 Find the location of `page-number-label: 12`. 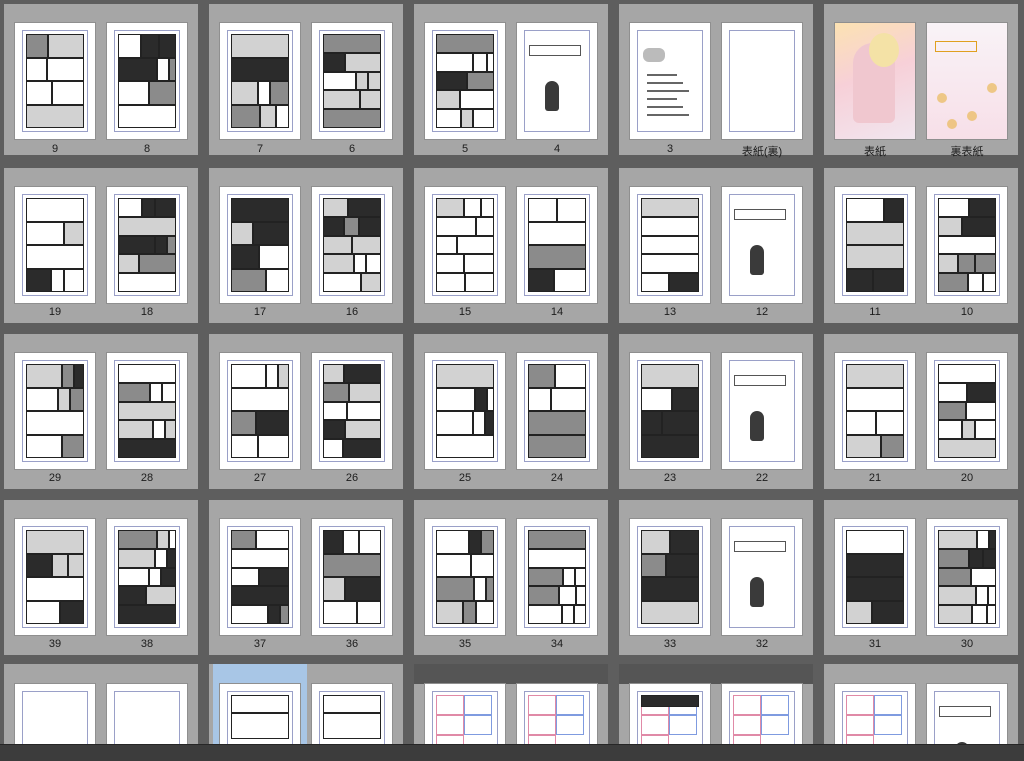

page-number-label: 12 is located at coordinates (762, 312).